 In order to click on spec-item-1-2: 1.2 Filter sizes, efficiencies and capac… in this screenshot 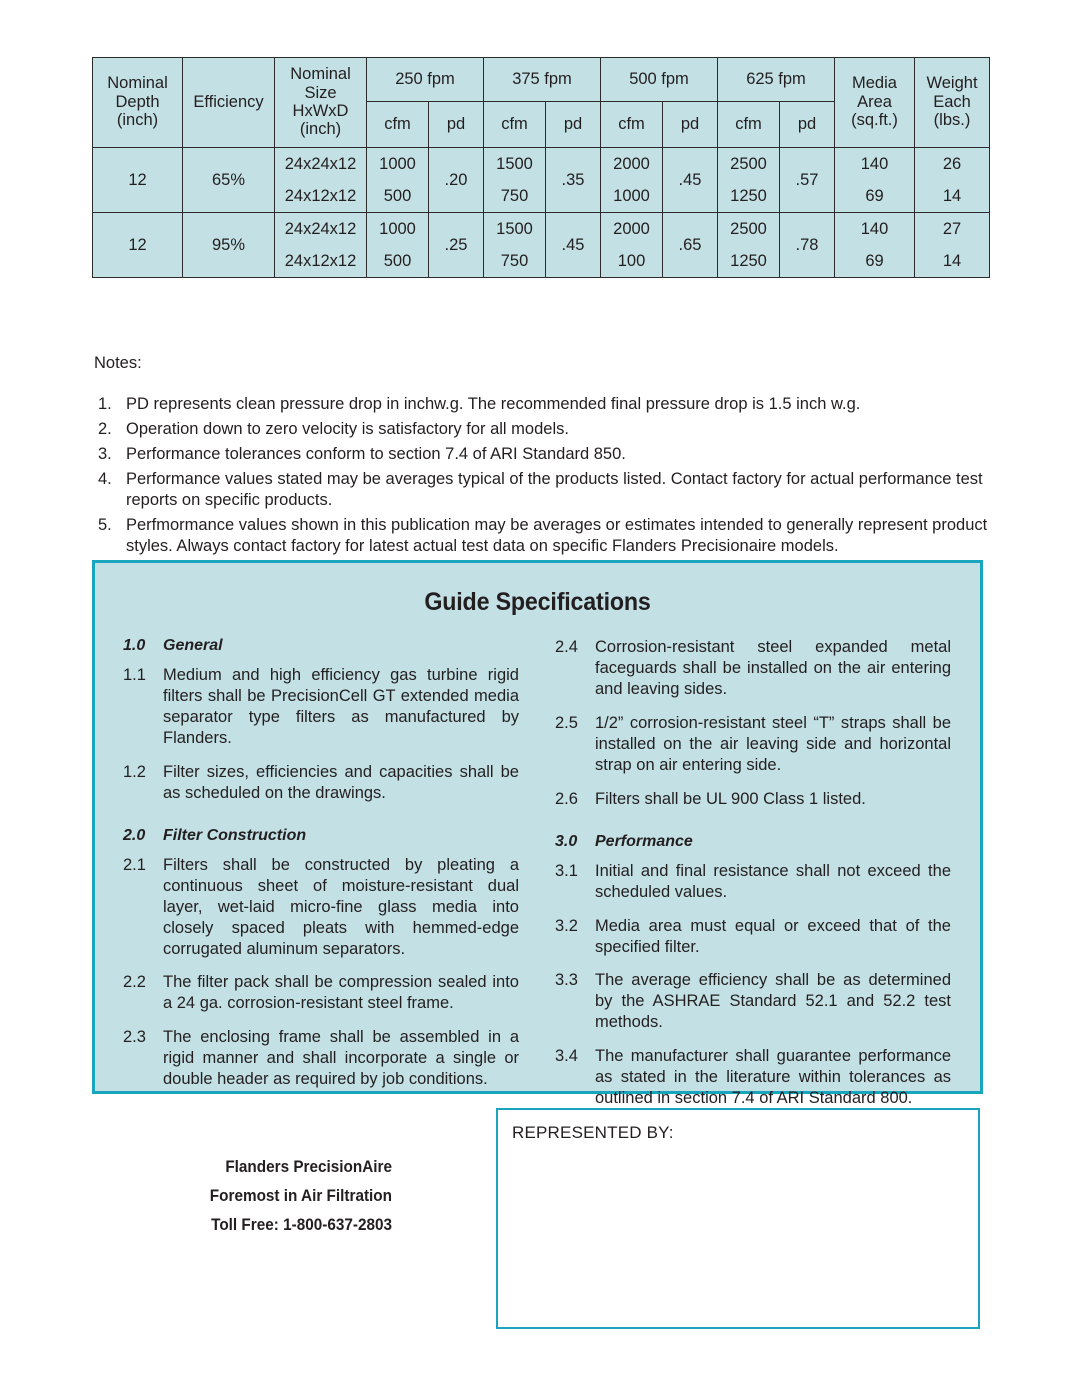, I will do `click(321, 783)`.